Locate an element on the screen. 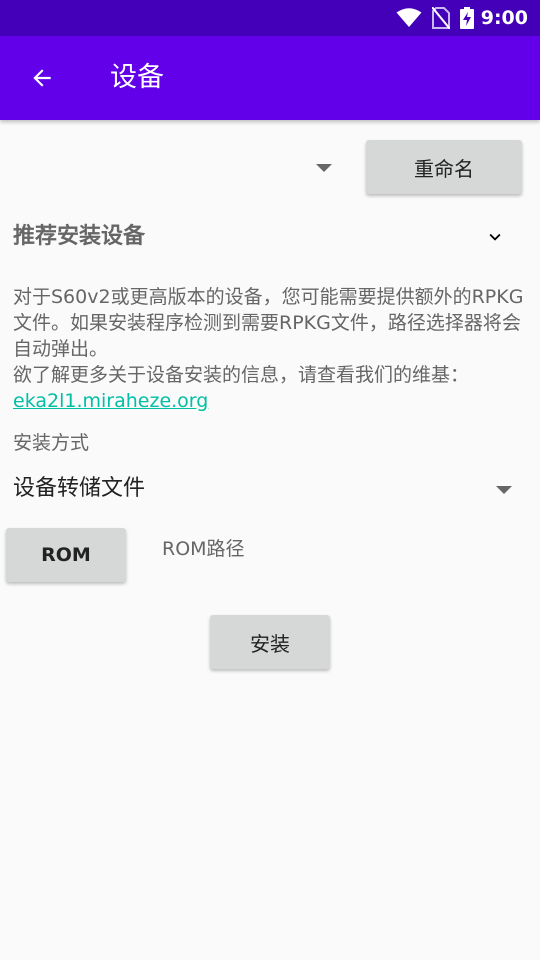 The image size is (540, 960). rename-button: 重命名 is located at coordinates (444, 167).